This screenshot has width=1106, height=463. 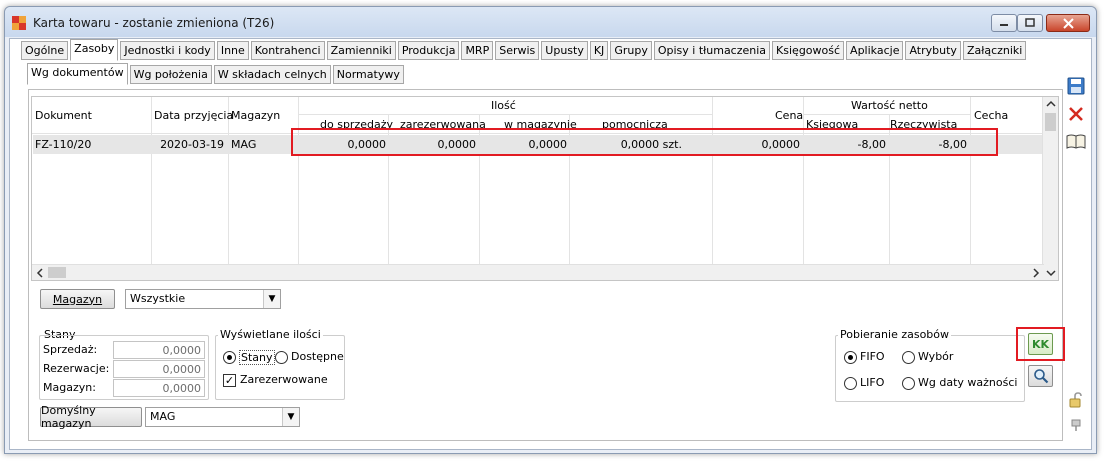 What do you see at coordinates (159, 369) in the screenshot?
I see `rezerwacje-field: 0,0000` at bounding box center [159, 369].